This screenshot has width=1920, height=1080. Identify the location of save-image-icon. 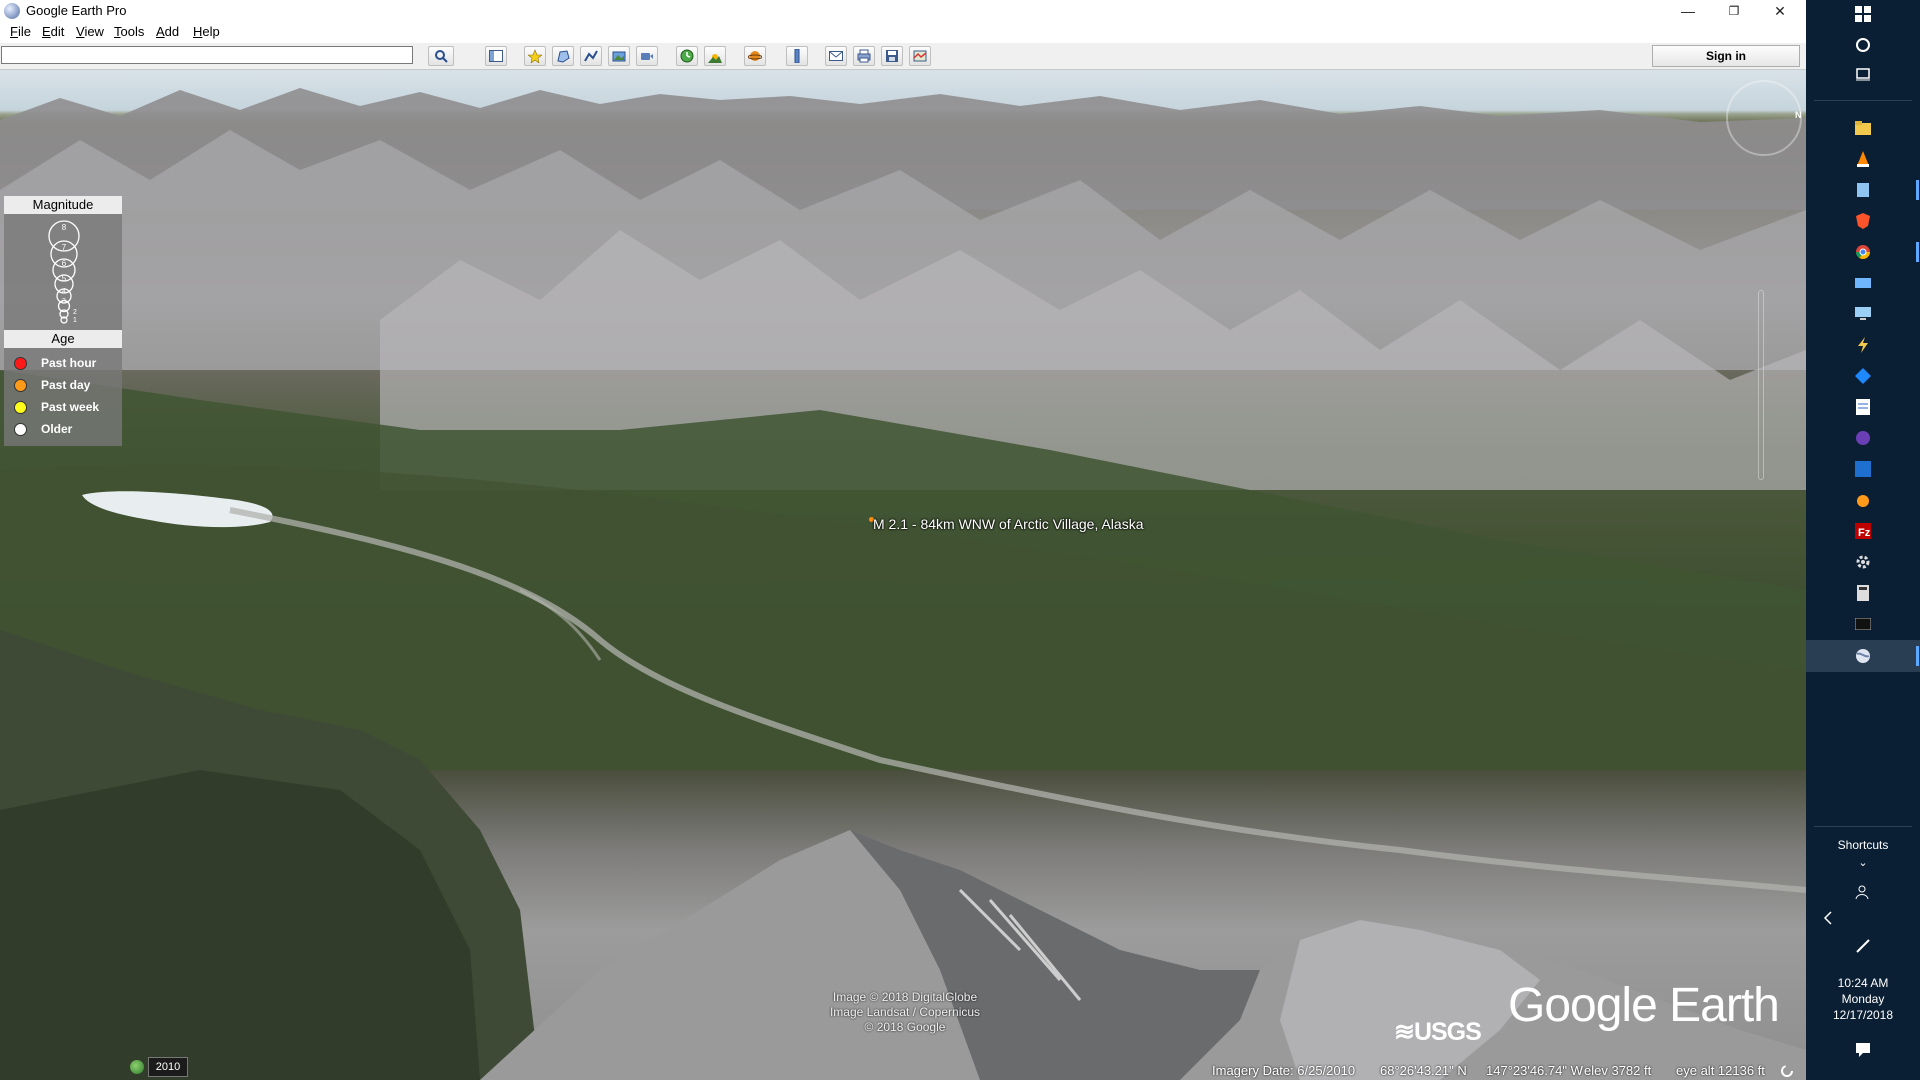
(892, 56).